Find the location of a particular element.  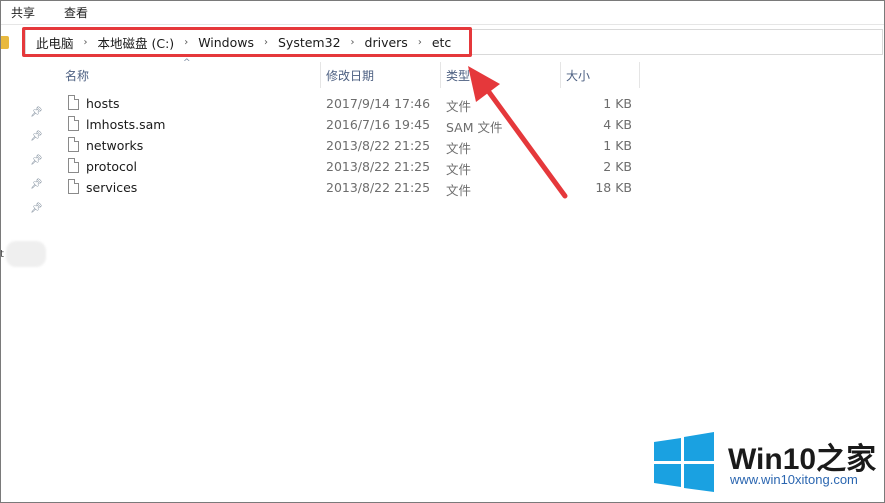

watermark-logo: Win10之家 www.win10xitong.com is located at coordinates (764, 463).